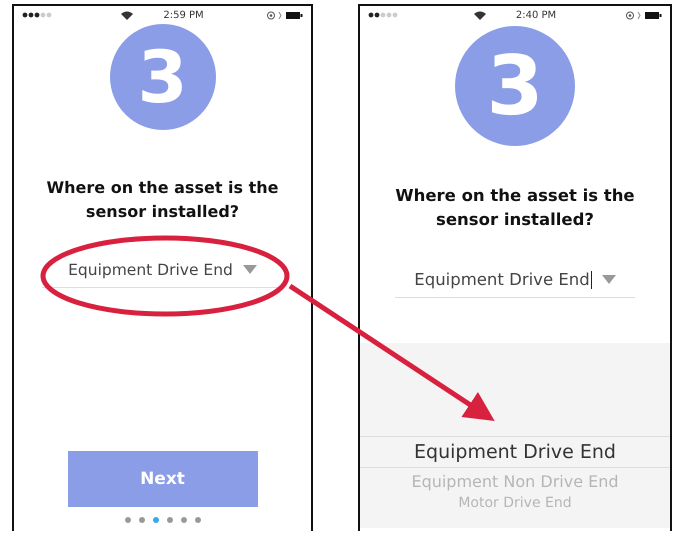 Image resolution: width=676 pixels, height=535 pixels. What do you see at coordinates (515, 452) in the screenshot?
I see `picker-option: Equipment Drive End` at bounding box center [515, 452].